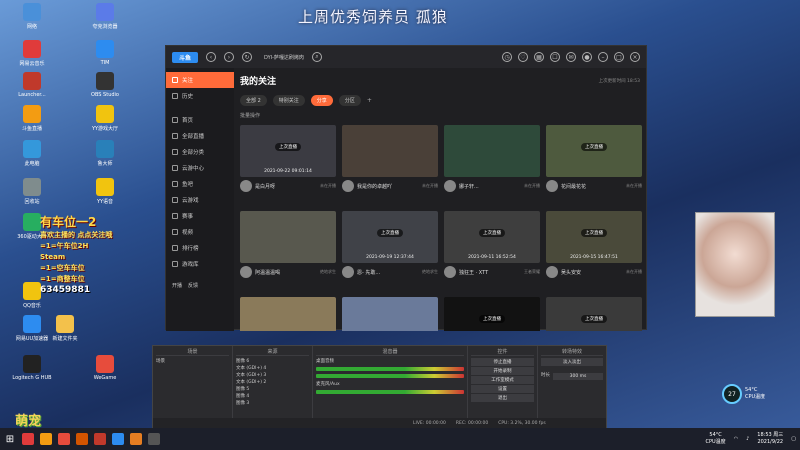  What do you see at coordinates (502, 371) in the screenshot?
I see `obs-control-button: 开始录制` at bounding box center [502, 371].